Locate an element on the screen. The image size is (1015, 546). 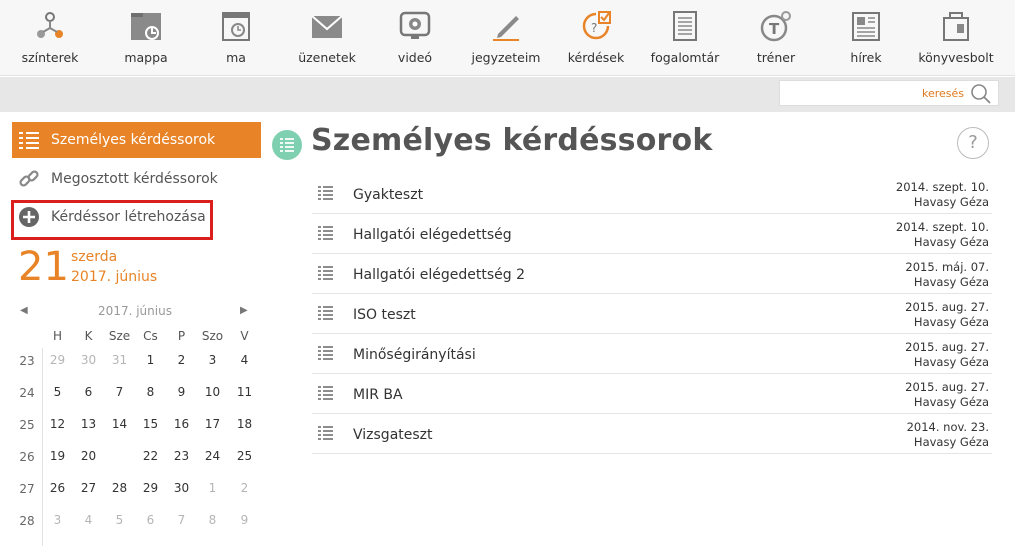
today-month: 2017. június is located at coordinates (114, 277).